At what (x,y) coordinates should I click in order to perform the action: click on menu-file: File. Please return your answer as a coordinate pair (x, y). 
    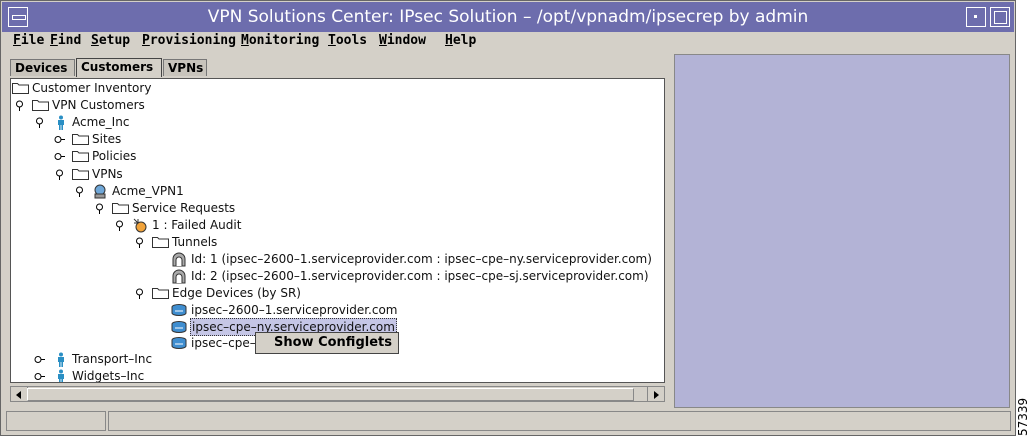
    Looking at the image, I should click on (28, 40).